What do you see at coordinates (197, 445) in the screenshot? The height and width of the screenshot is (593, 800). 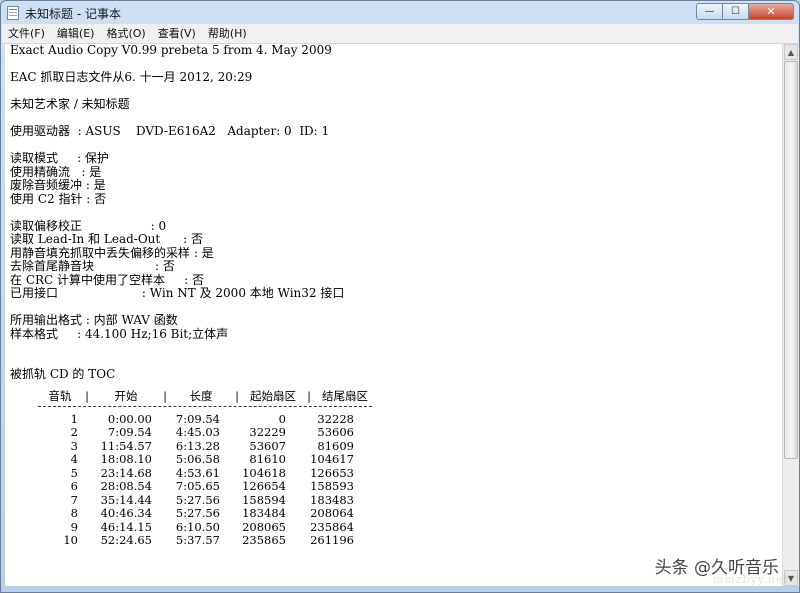 I see `toc-cell-length: 6:13.28` at bounding box center [197, 445].